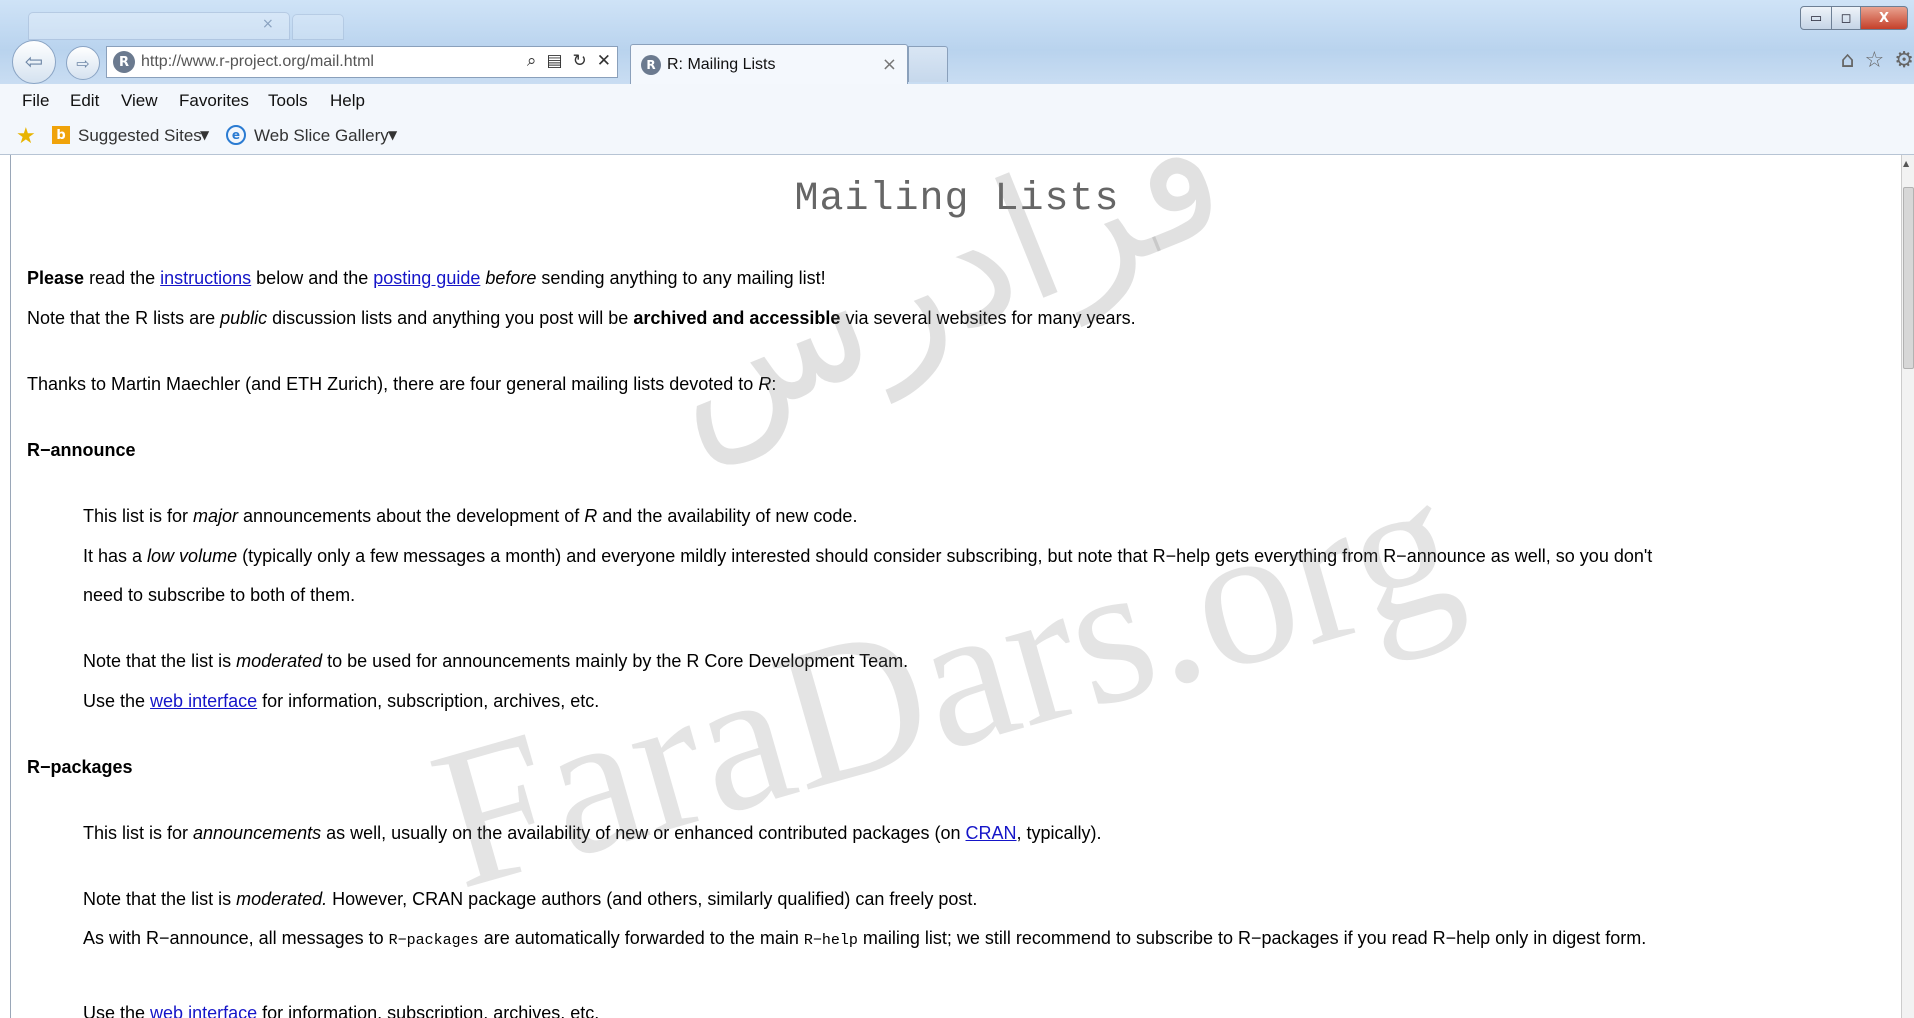  What do you see at coordinates (84, 101) in the screenshot?
I see `menu-edit: Edit` at bounding box center [84, 101].